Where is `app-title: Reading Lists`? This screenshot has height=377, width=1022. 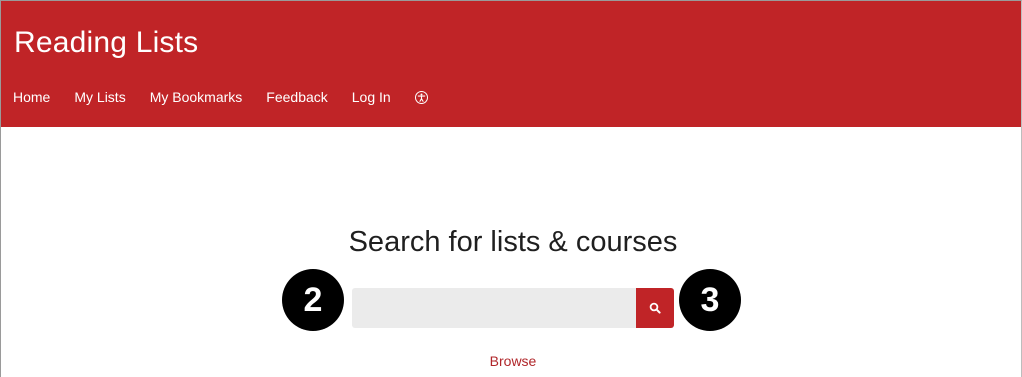 app-title: Reading Lists is located at coordinates (106, 42).